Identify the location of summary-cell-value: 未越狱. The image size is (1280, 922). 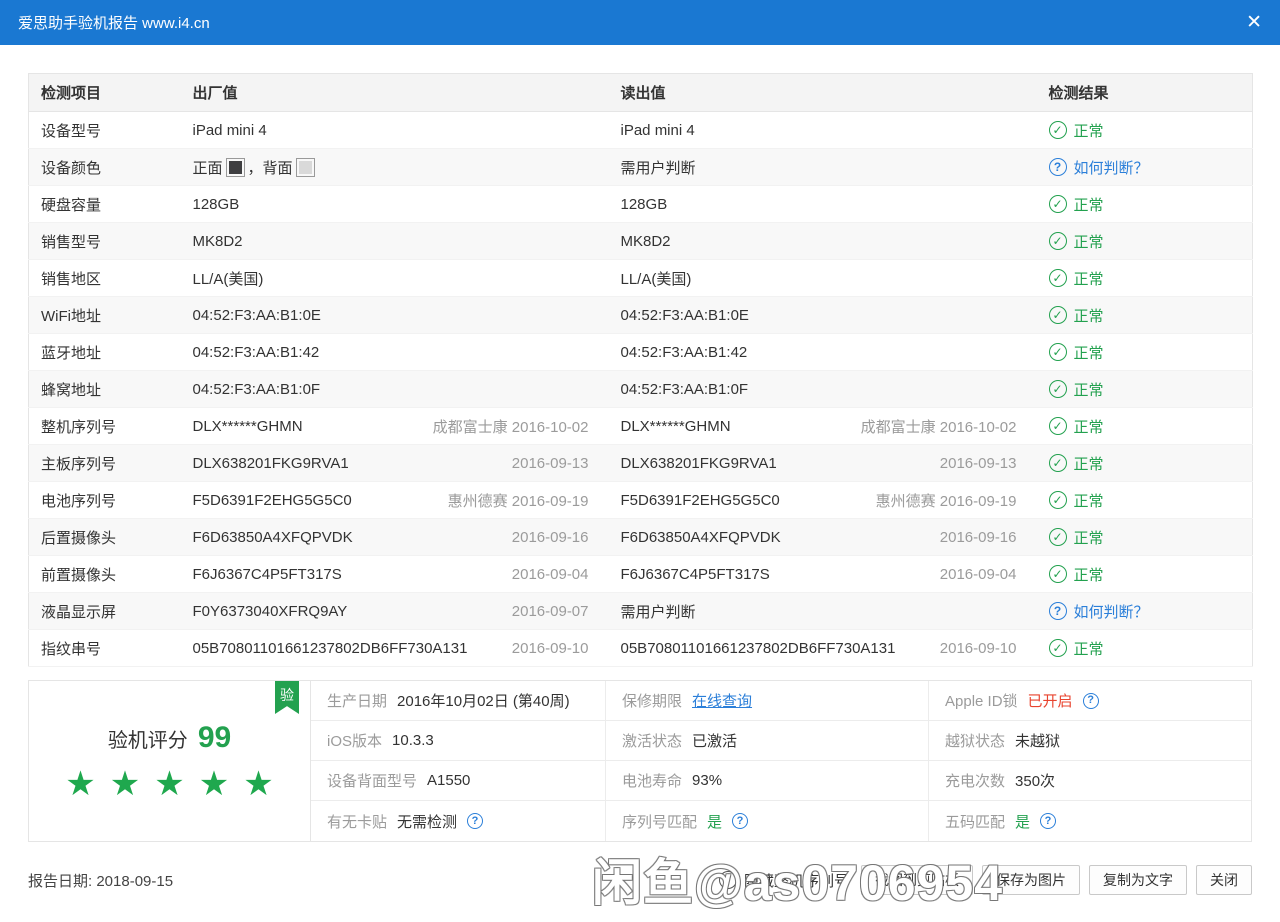
(1038, 741).